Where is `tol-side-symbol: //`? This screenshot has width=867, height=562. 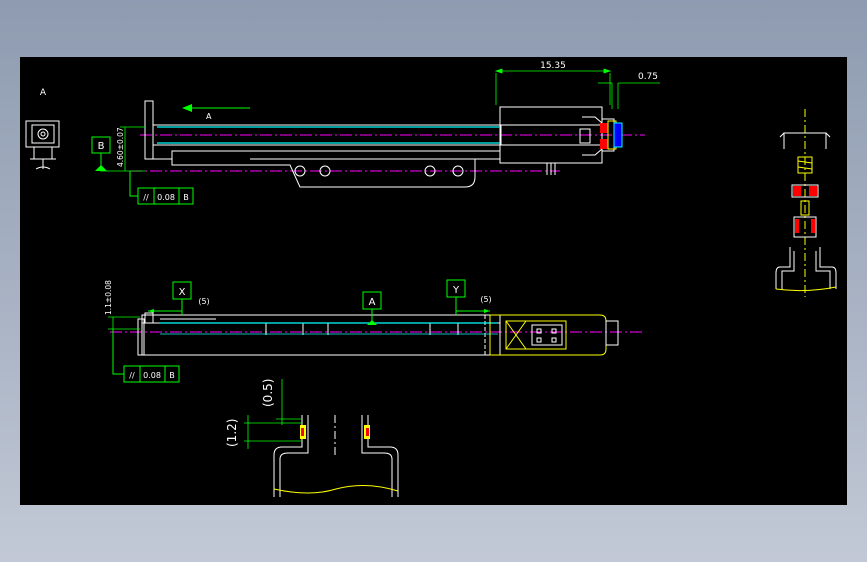
tol-side-symbol: // is located at coordinates (132, 375).